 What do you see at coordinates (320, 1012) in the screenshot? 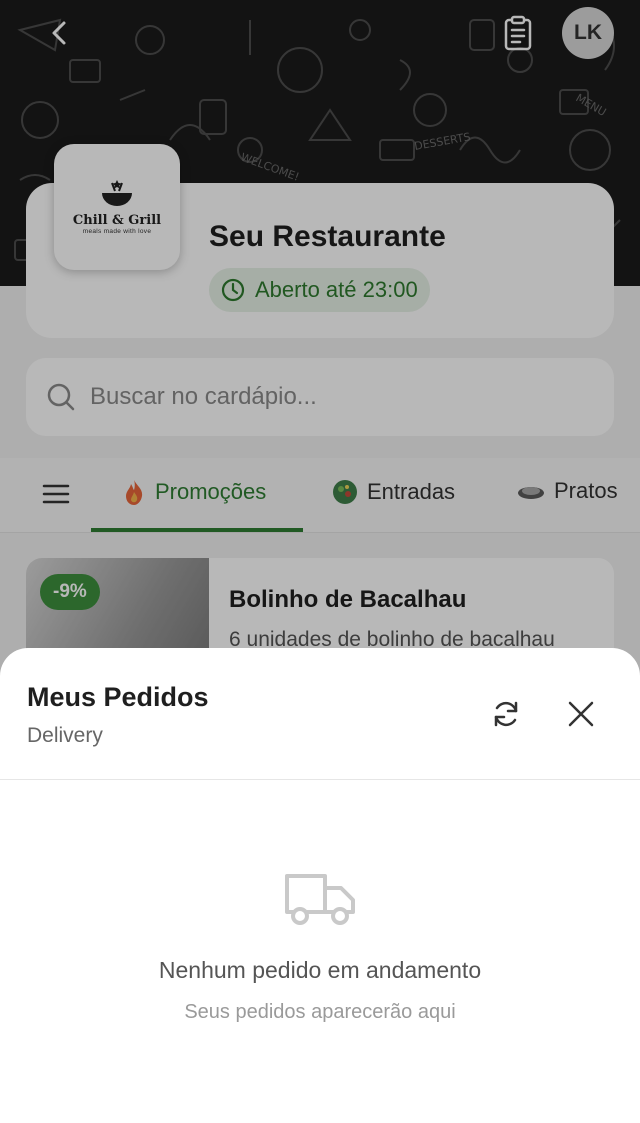
I see `empty-state-subtitle: Seus pedidos aparecerão aqui` at bounding box center [320, 1012].